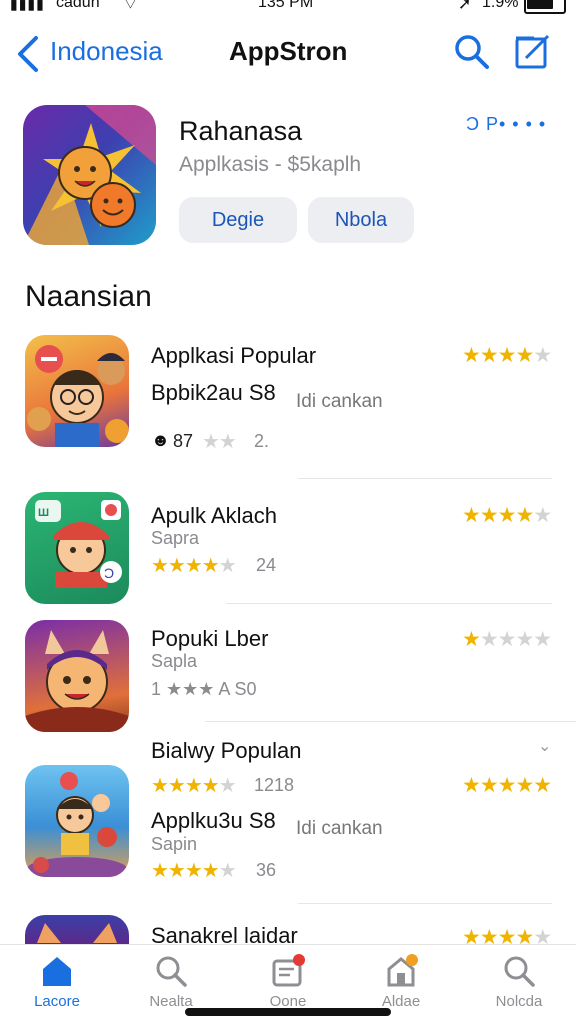 This screenshot has width=576, height=1025. Describe the element at coordinates (465, 6) in the screenshot. I see `location-icon: ➚` at that location.